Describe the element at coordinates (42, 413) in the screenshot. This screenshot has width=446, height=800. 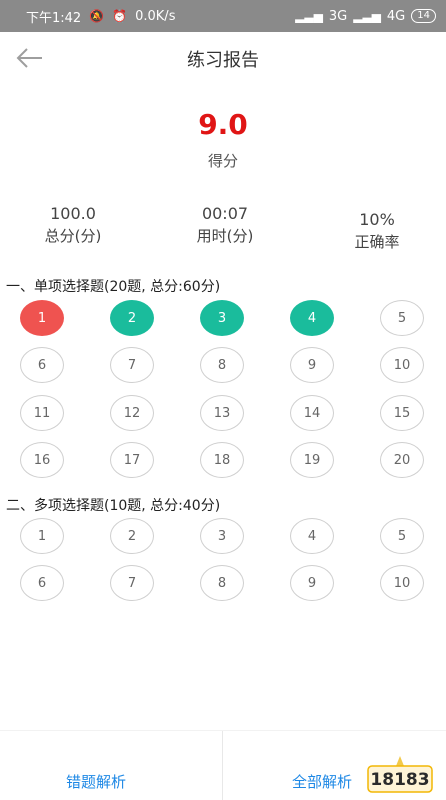
I see `question-bubble: 11` at that location.